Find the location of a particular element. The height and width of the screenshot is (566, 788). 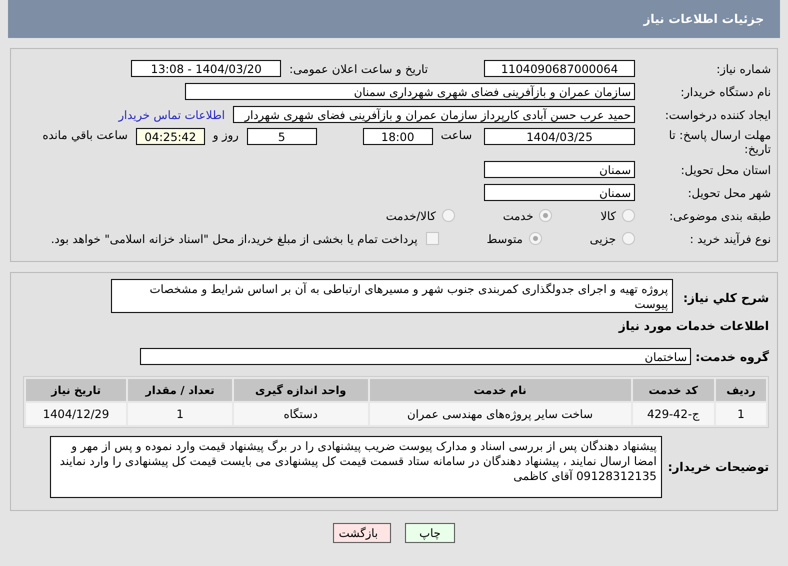

table-cell: ج-42-429 is located at coordinates (673, 414).